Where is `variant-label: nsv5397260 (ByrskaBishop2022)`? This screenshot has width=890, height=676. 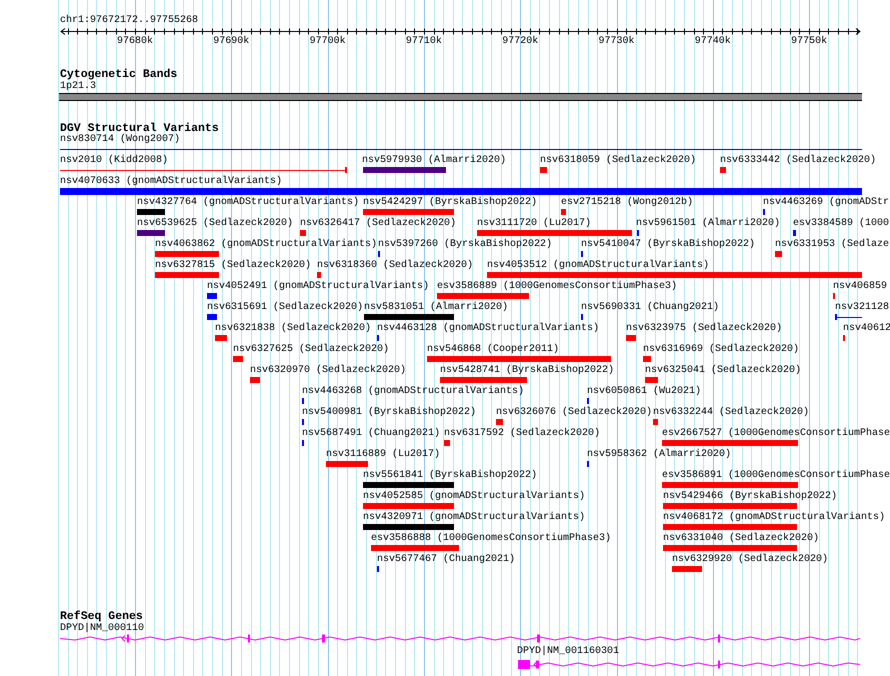 variant-label: nsv5397260 (ByrskaBishop2022) is located at coordinates (465, 245).